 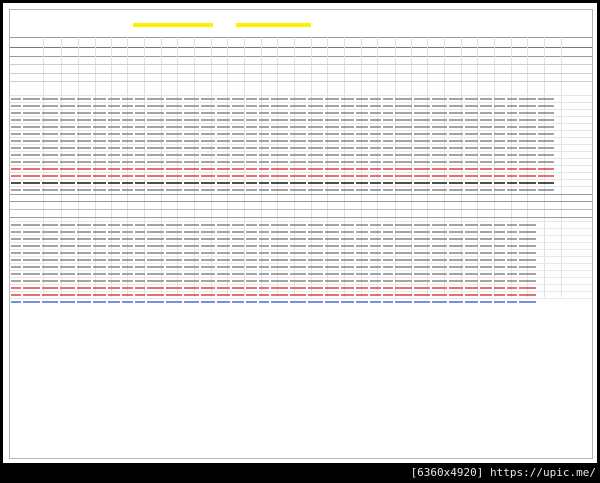 I want to click on table-grid-line, so click(x=301, y=298).